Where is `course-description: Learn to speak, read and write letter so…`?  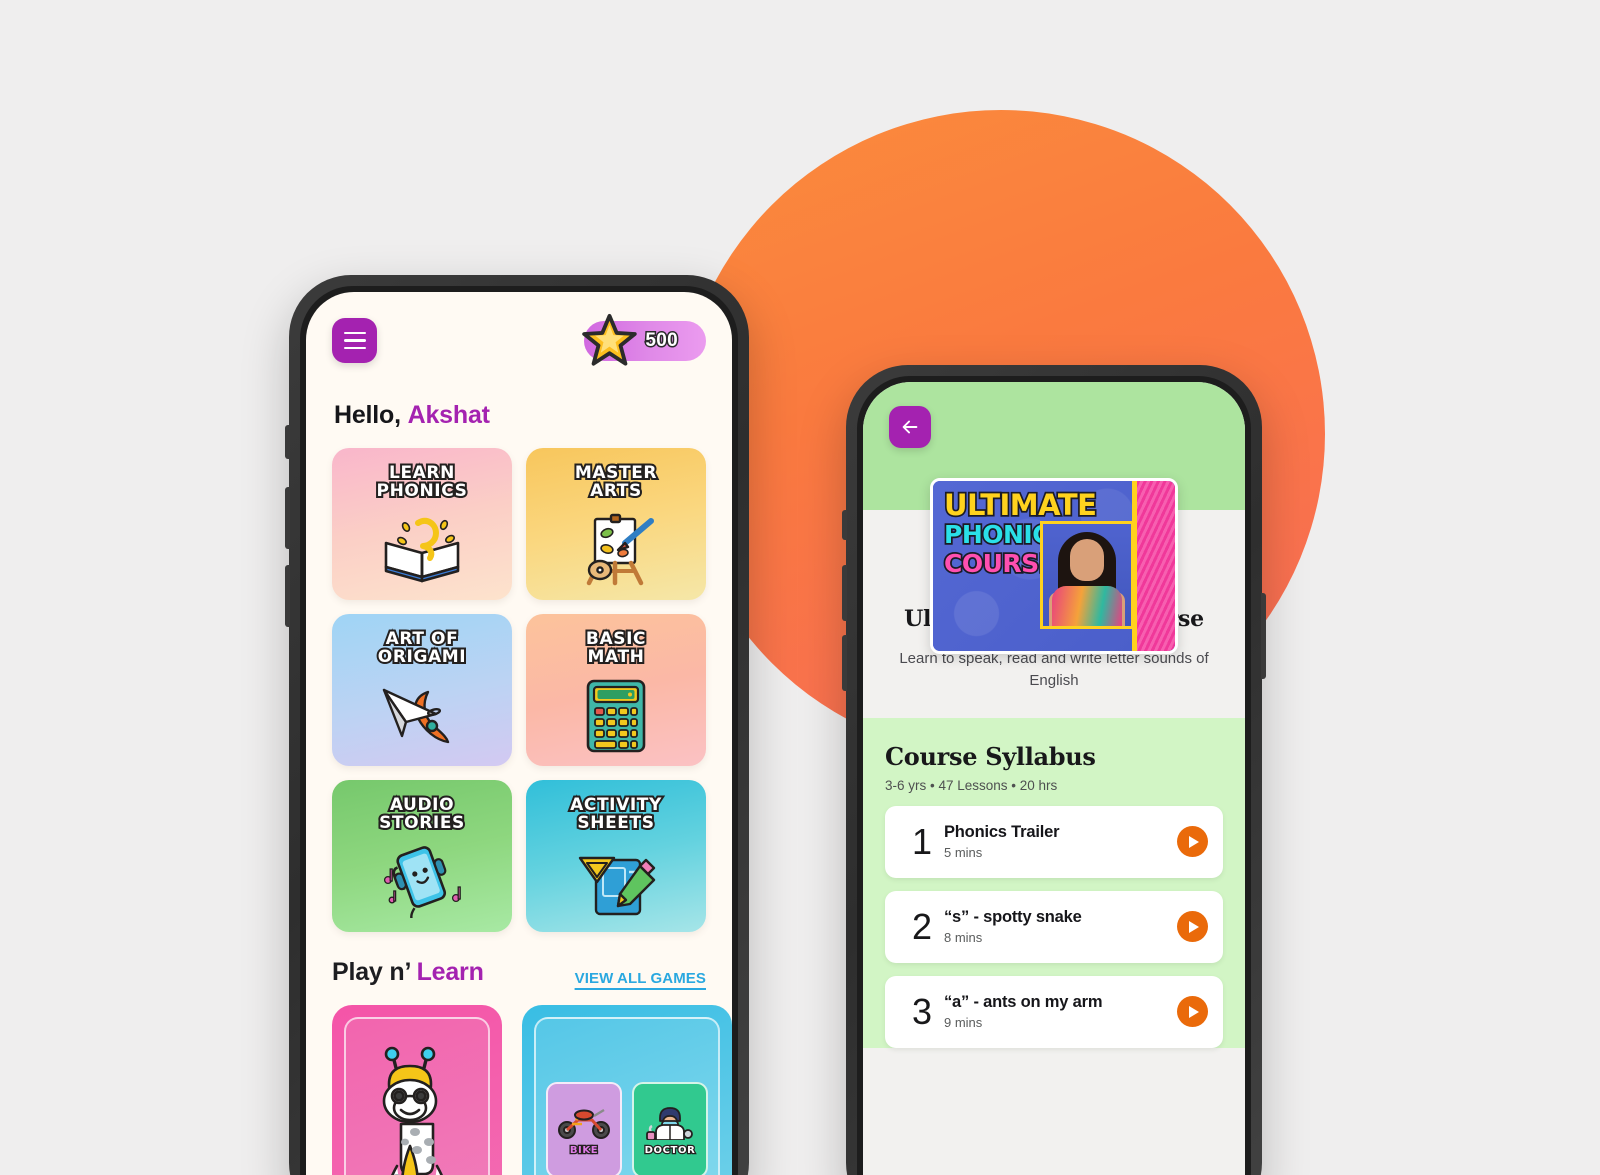
course-description: Learn to speak, read and write letter so… is located at coordinates (1054, 669).